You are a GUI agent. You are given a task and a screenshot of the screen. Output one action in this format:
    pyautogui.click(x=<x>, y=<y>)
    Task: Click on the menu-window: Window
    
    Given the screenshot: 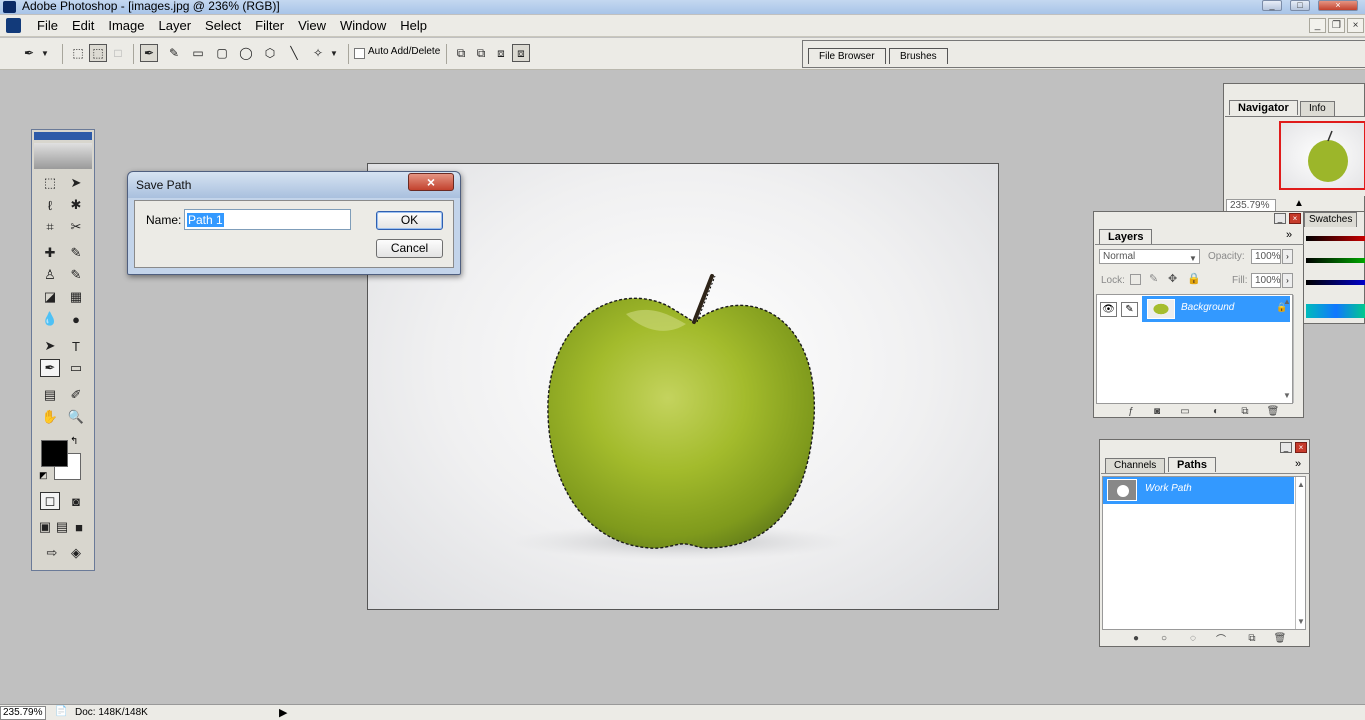 What is the action you would take?
    pyautogui.click(x=363, y=25)
    